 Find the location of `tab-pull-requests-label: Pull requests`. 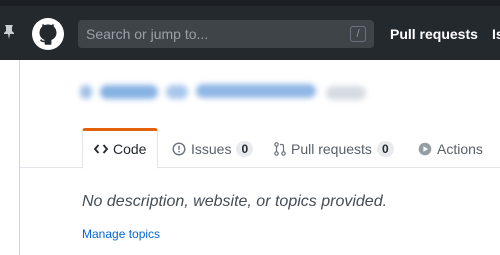

tab-pull-requests-label: Pull requests is located at coordinates (331, 149).